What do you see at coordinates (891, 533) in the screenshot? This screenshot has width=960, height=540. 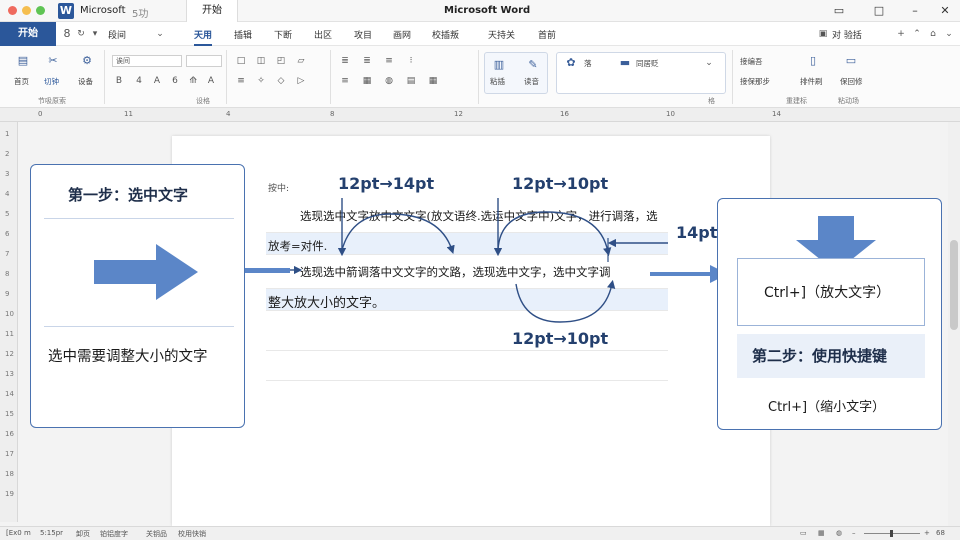 I see `zoom-slider-thumb` at bounding box center [891, 533].